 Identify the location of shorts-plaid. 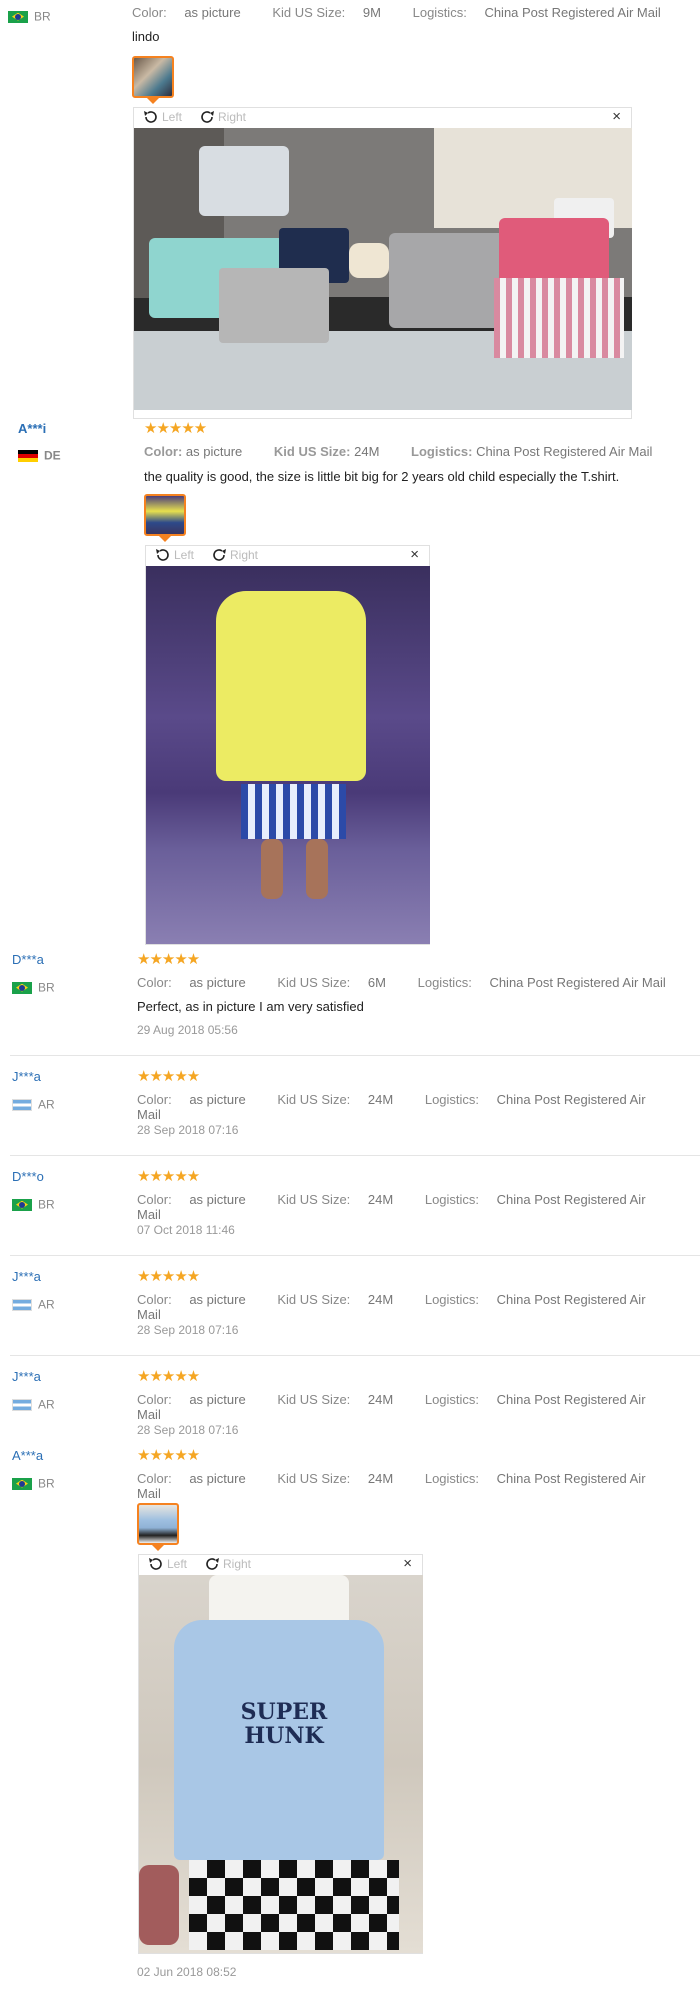
(559, 318).